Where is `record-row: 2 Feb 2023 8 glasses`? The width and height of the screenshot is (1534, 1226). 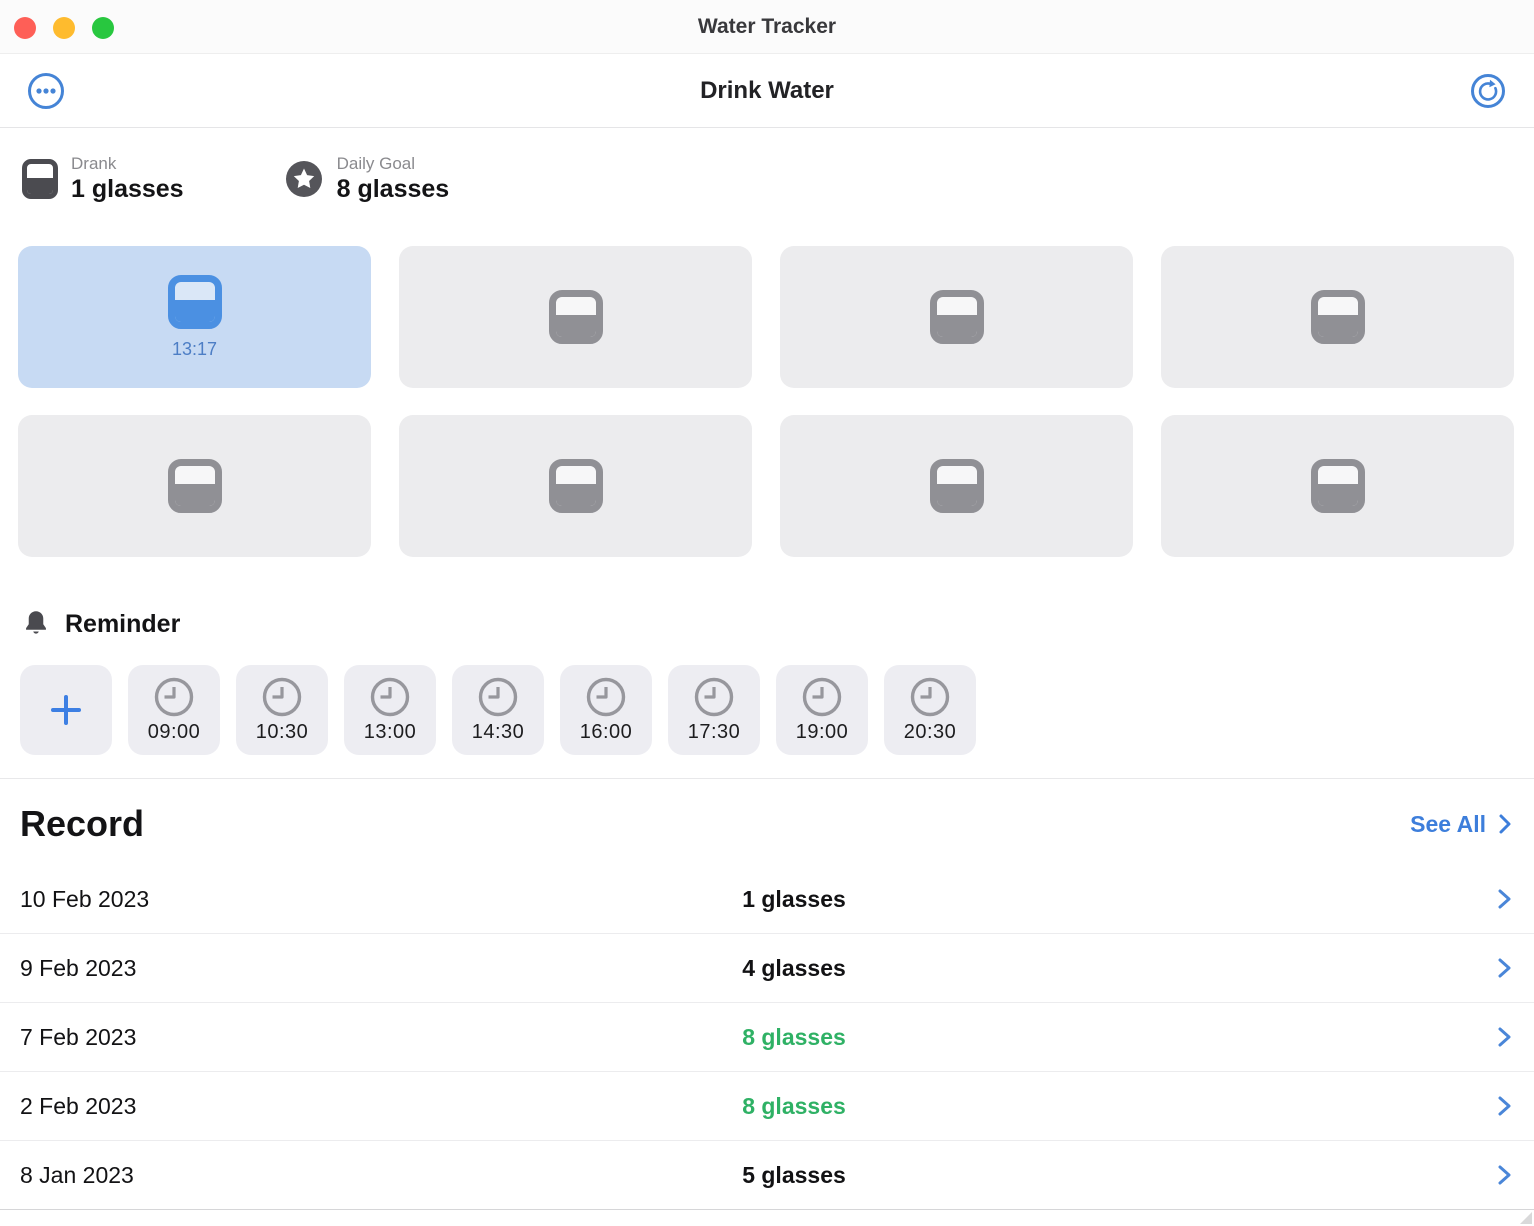 record-row: 2 Feb 2023 8 glasses is located at coordinates (767, 1106).